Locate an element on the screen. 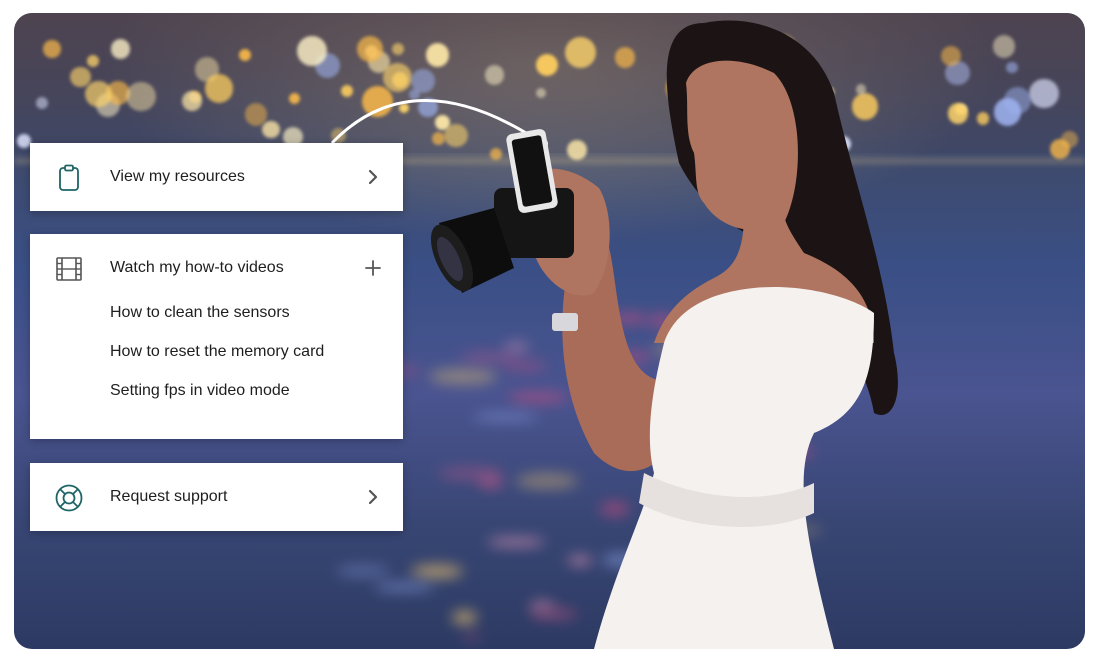  videos-card-header: Watch my how-to videos is located at coordinates (216, 268).